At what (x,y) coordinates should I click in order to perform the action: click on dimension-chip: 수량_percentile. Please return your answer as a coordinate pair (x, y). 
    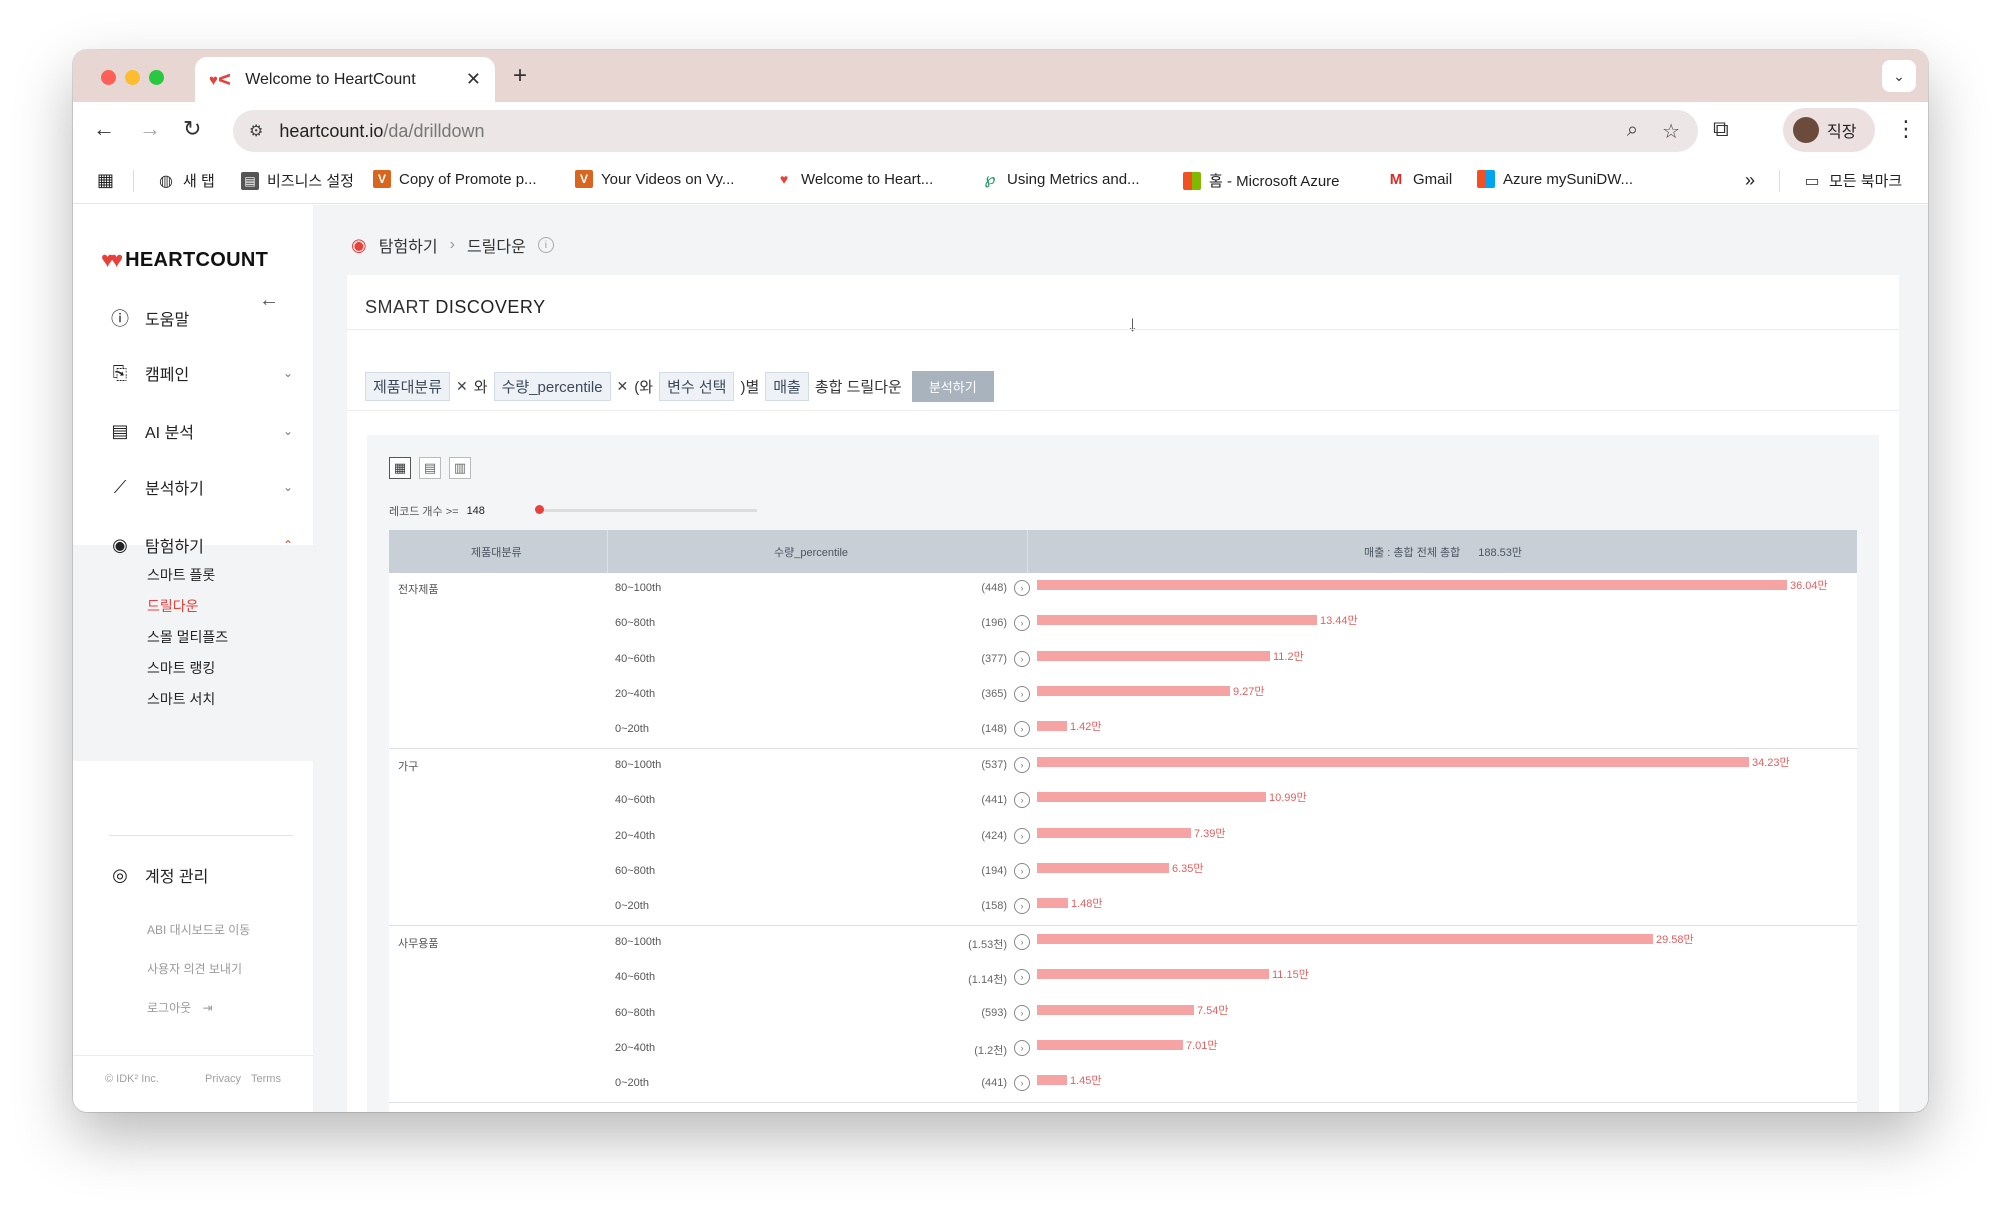
    Looking at the image, I should click on (552, 386).